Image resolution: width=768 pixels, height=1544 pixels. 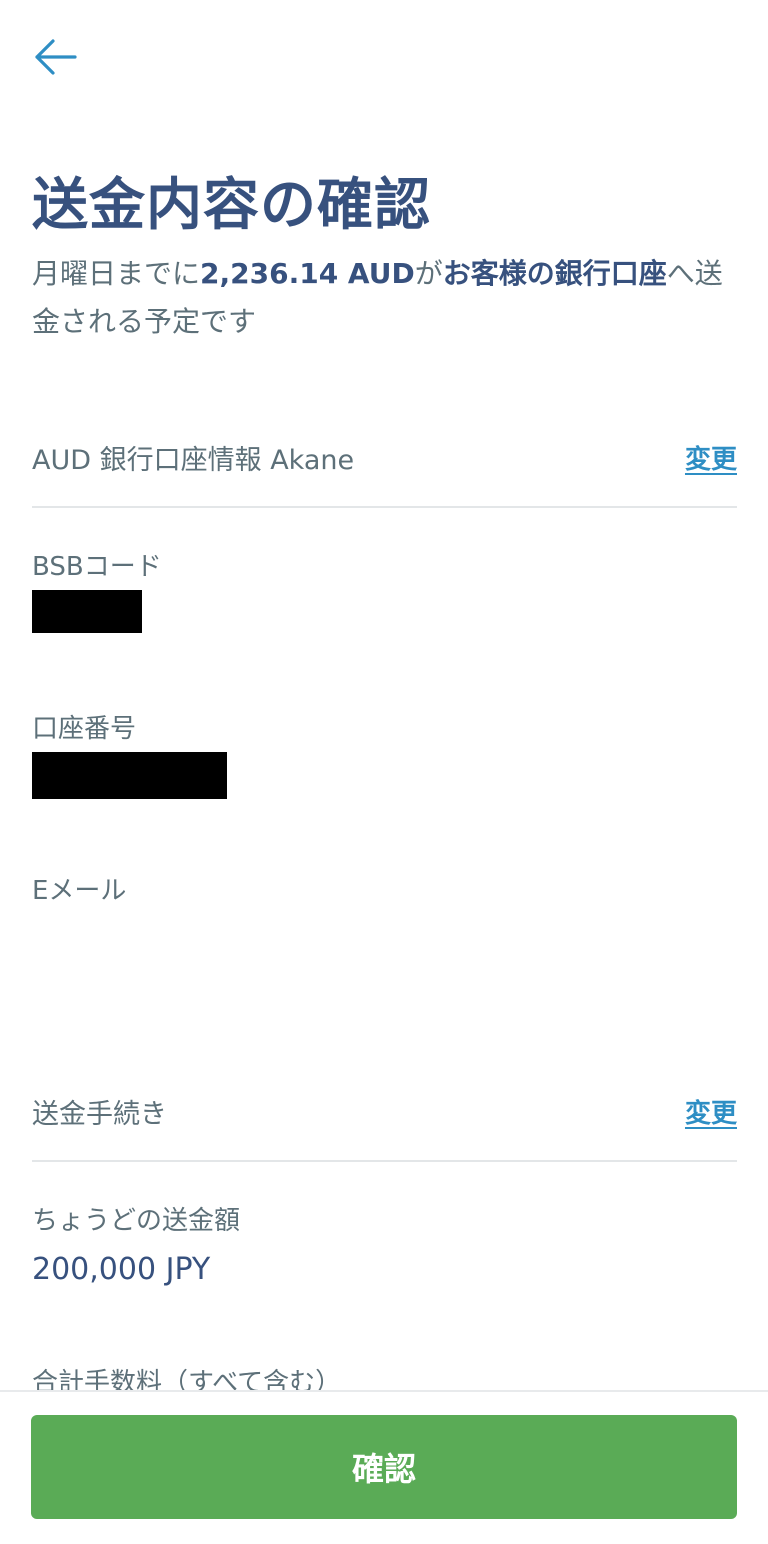 What do you see at coordinates (129, 775) in the screenshot?
I see `account-number-redacted-value` at bounding box center [129, 775].